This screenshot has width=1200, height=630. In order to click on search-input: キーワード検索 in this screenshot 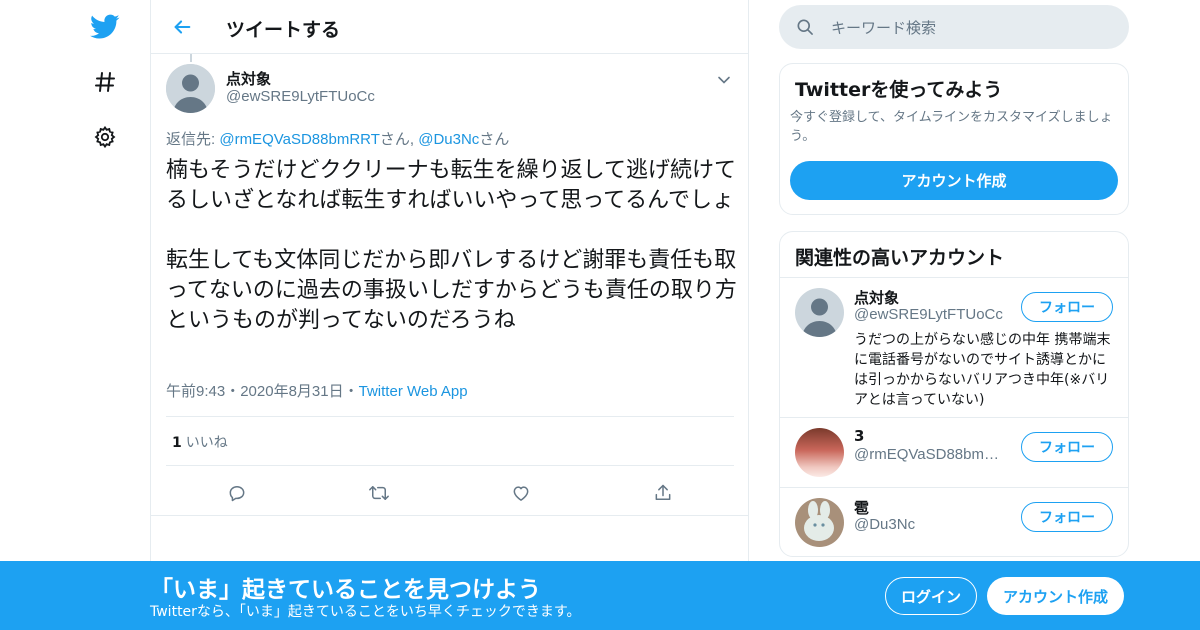, I will do `click(954, 27)`.